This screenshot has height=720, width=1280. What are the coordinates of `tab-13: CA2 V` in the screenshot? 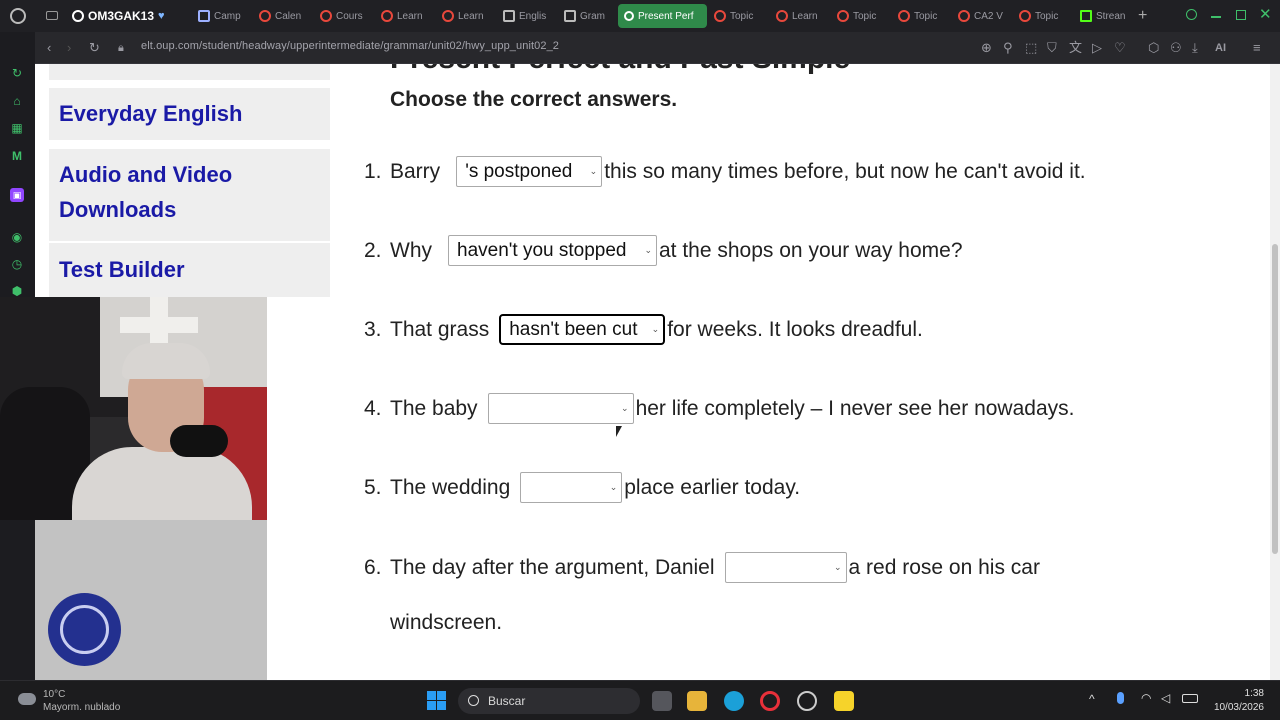 It's located at (984, 16).